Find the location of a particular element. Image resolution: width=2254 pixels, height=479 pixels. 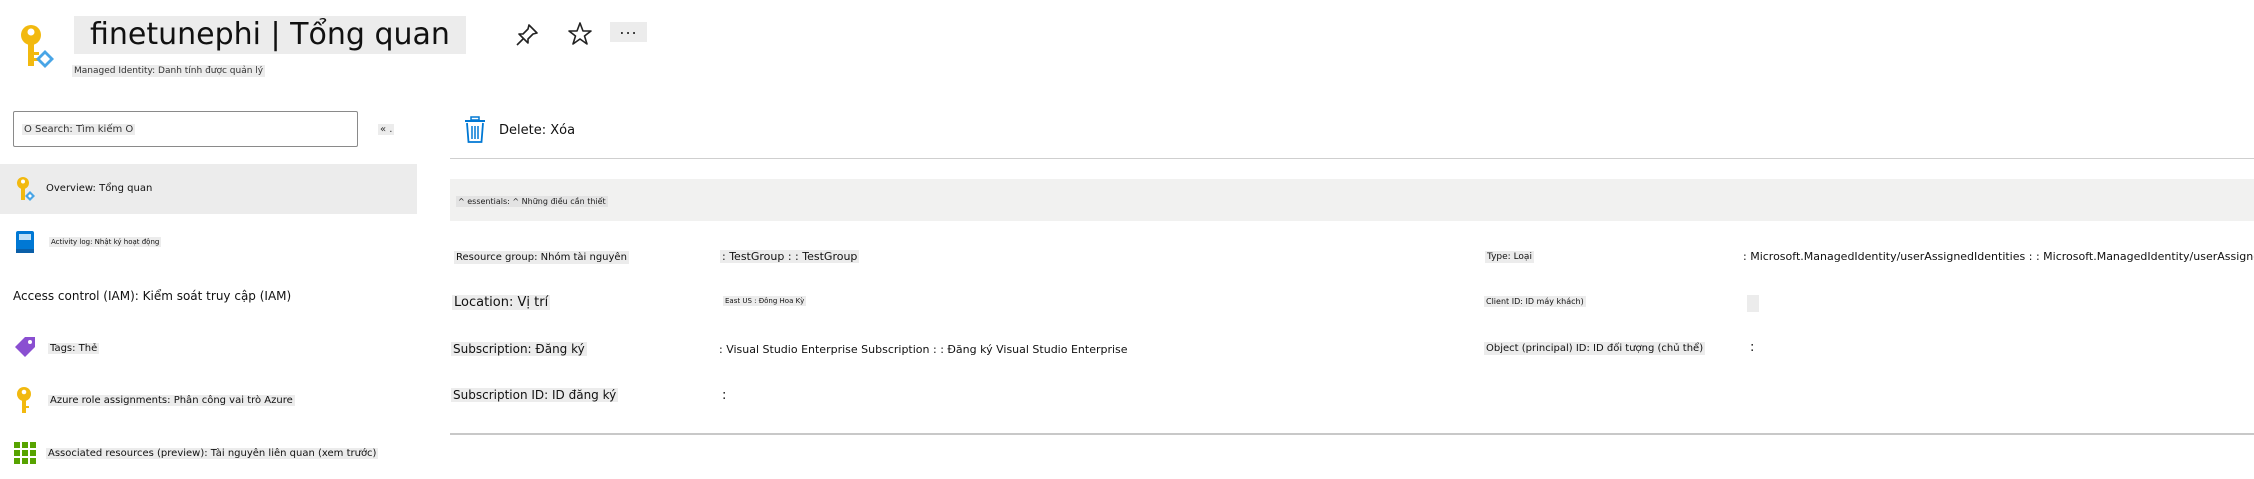

favorite-button is located at coordinates (580, 36).